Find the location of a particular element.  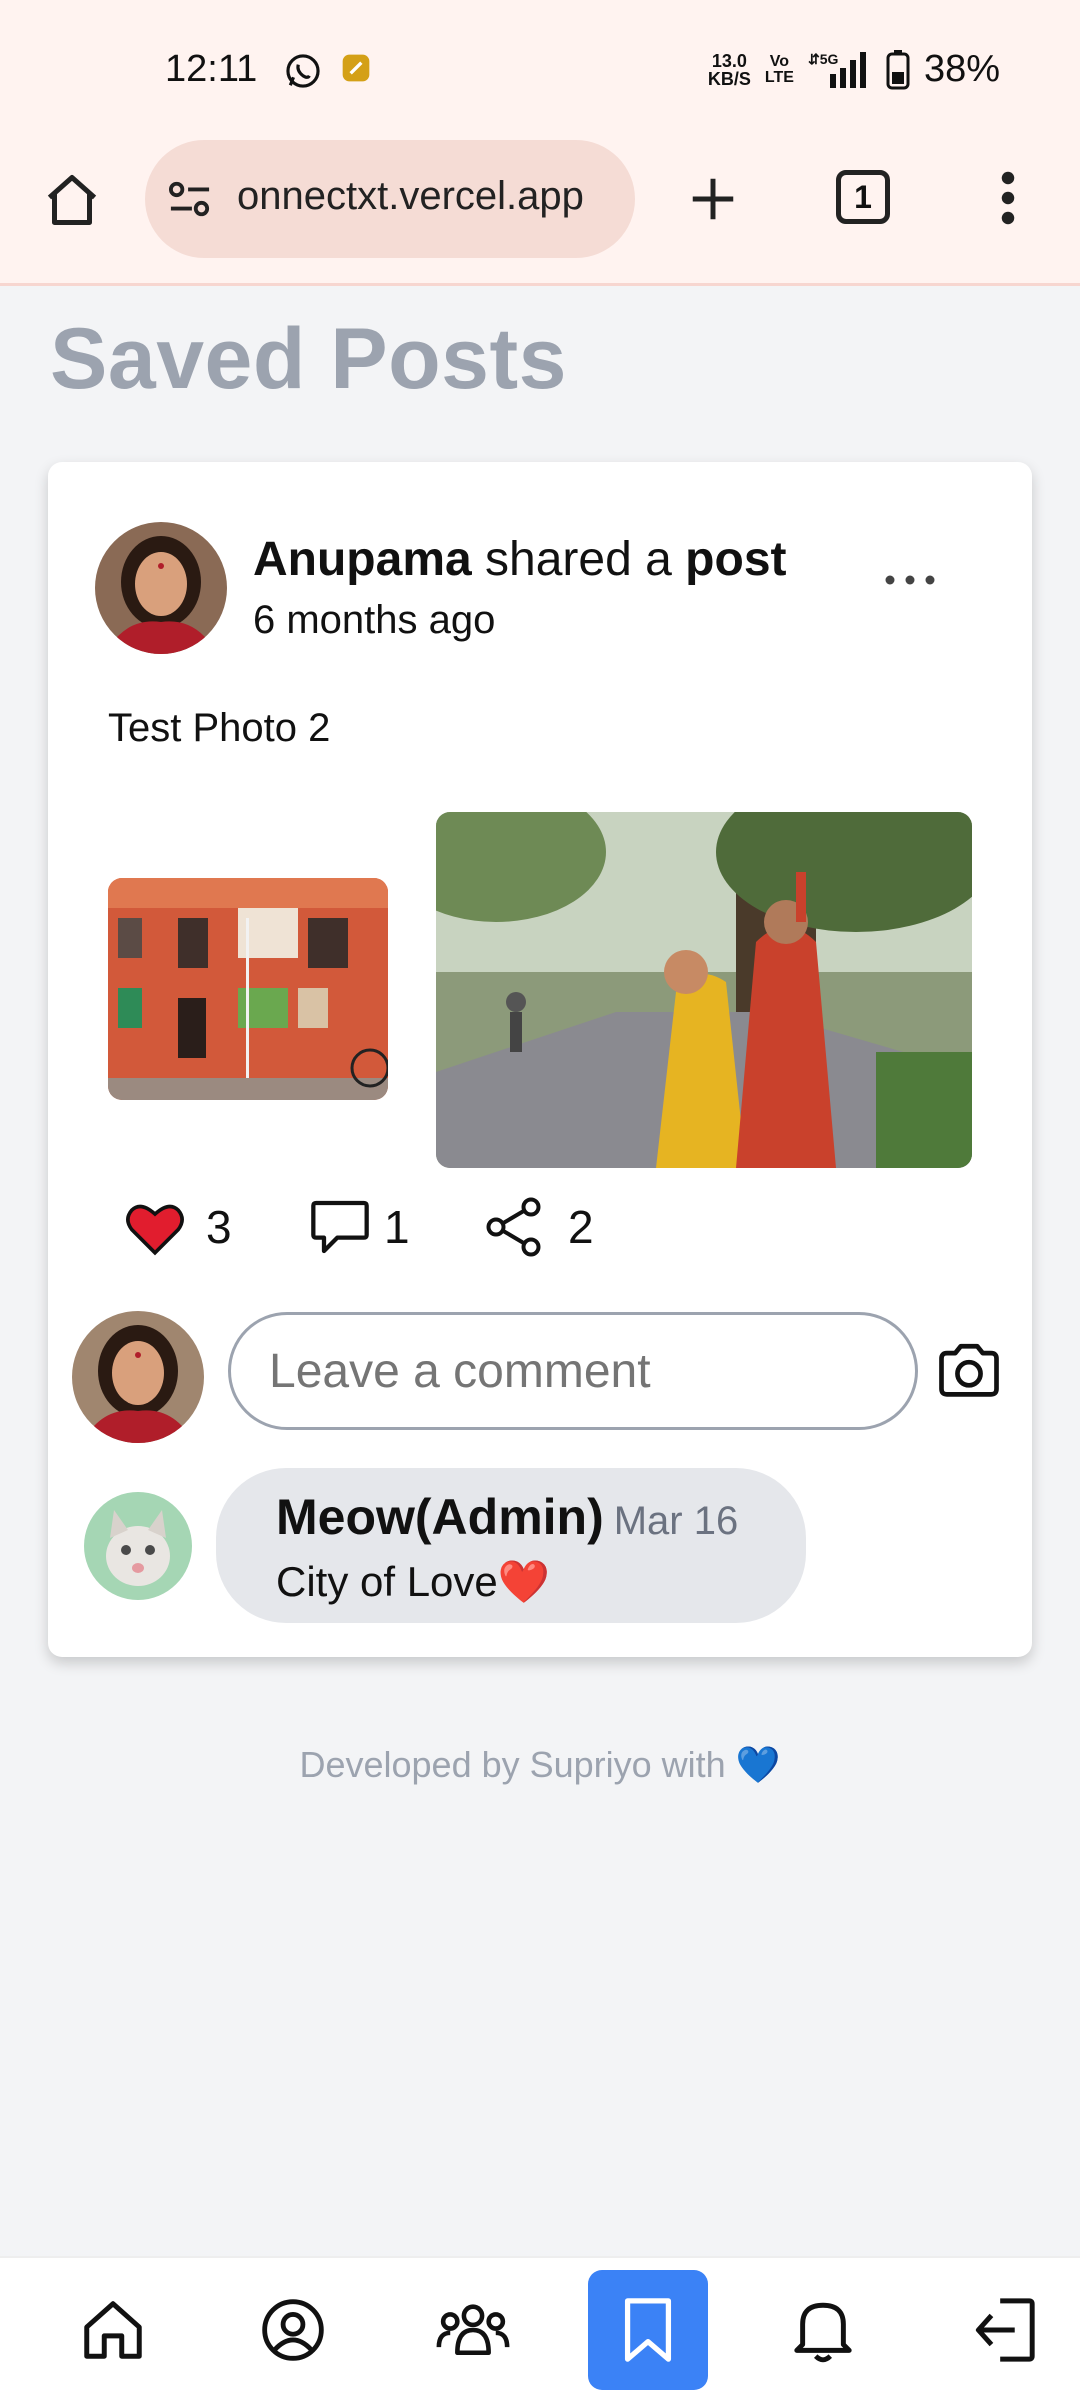

comment-bubble: Meow(Admin) Mar 16 City of Love❤️ is located at coordinates (511, 1545).